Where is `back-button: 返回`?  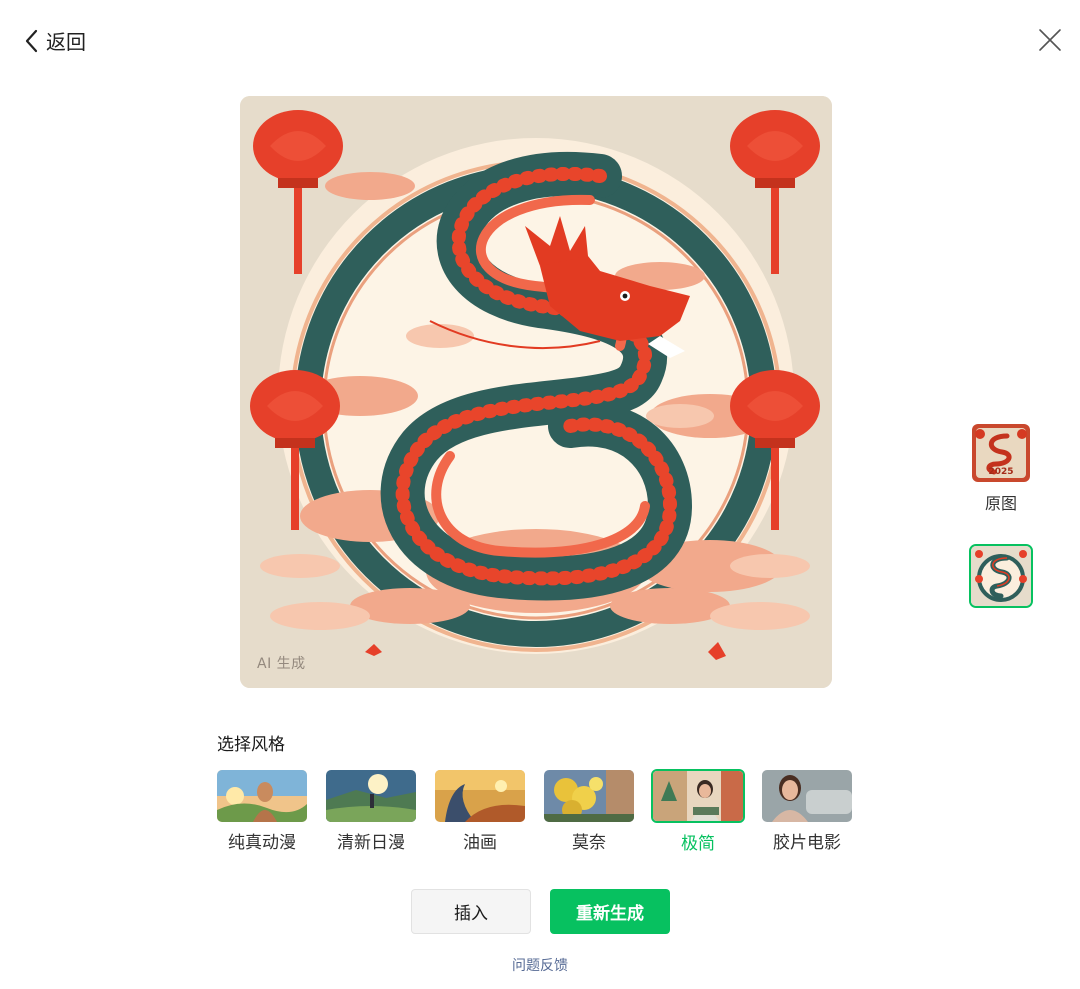 back-button: 返回 is located at coordinates (55, 40).